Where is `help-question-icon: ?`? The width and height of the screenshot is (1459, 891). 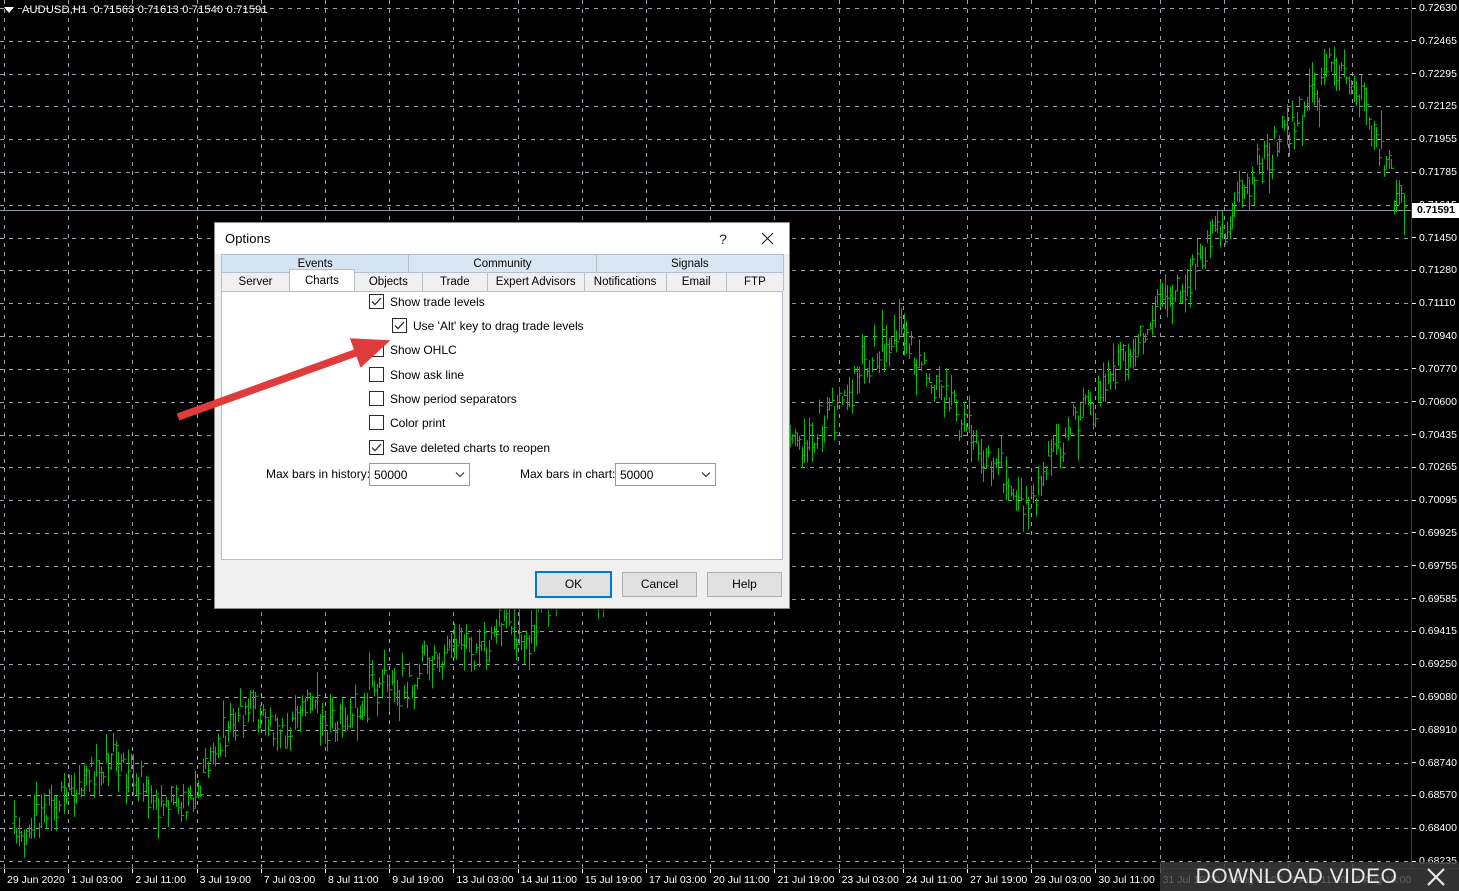
help-question-icon: ? is located at coordinates (723, 238).